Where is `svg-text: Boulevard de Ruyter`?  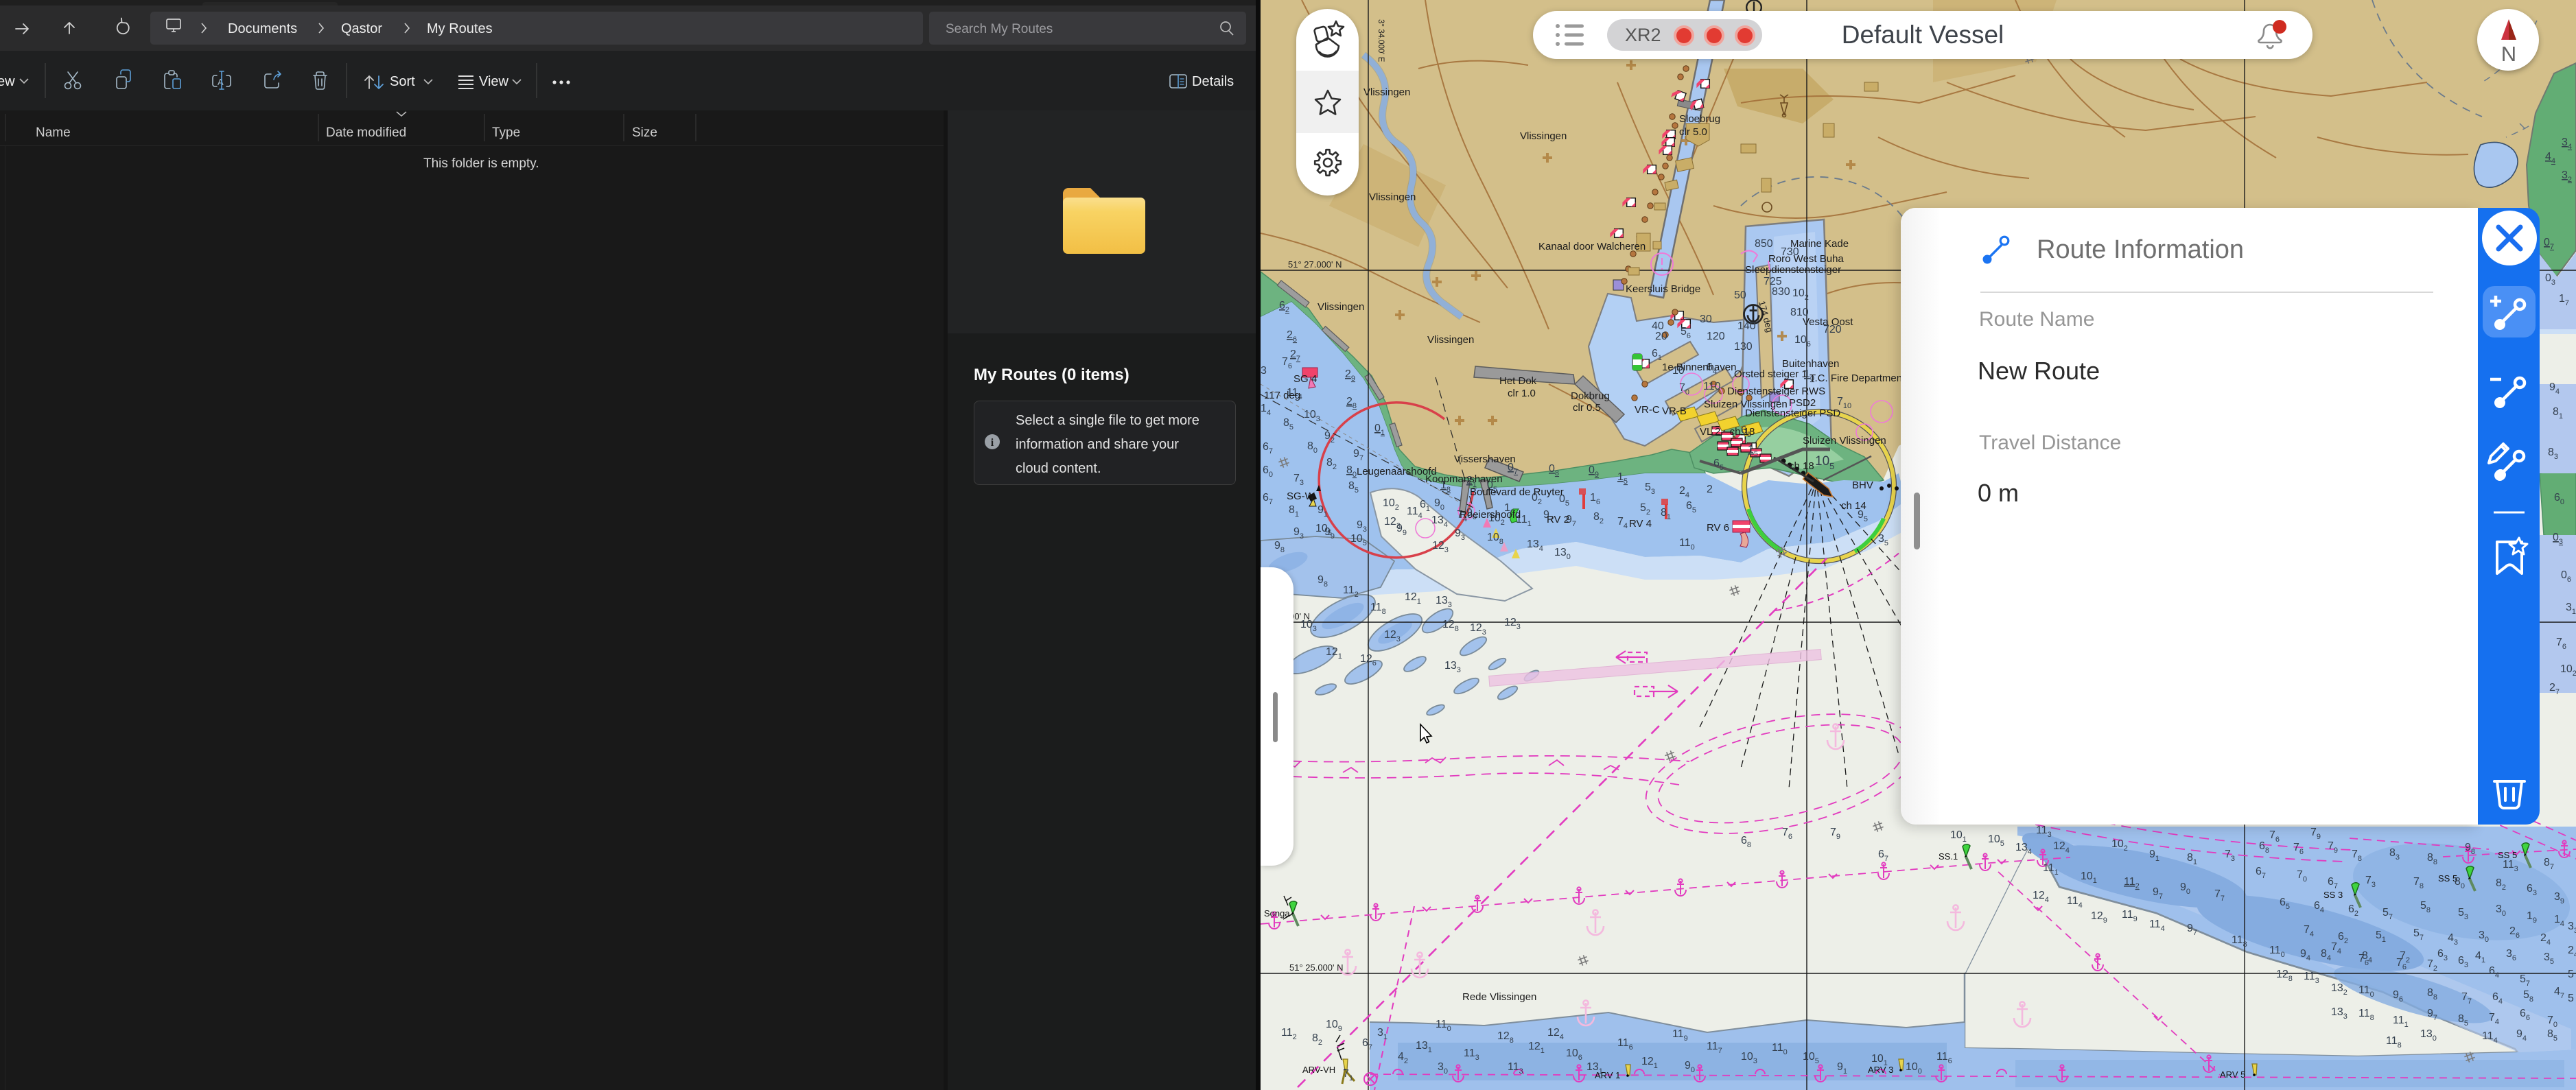
svg-text: Boulevard de Ruyter is located at coordinates (1517, 492).